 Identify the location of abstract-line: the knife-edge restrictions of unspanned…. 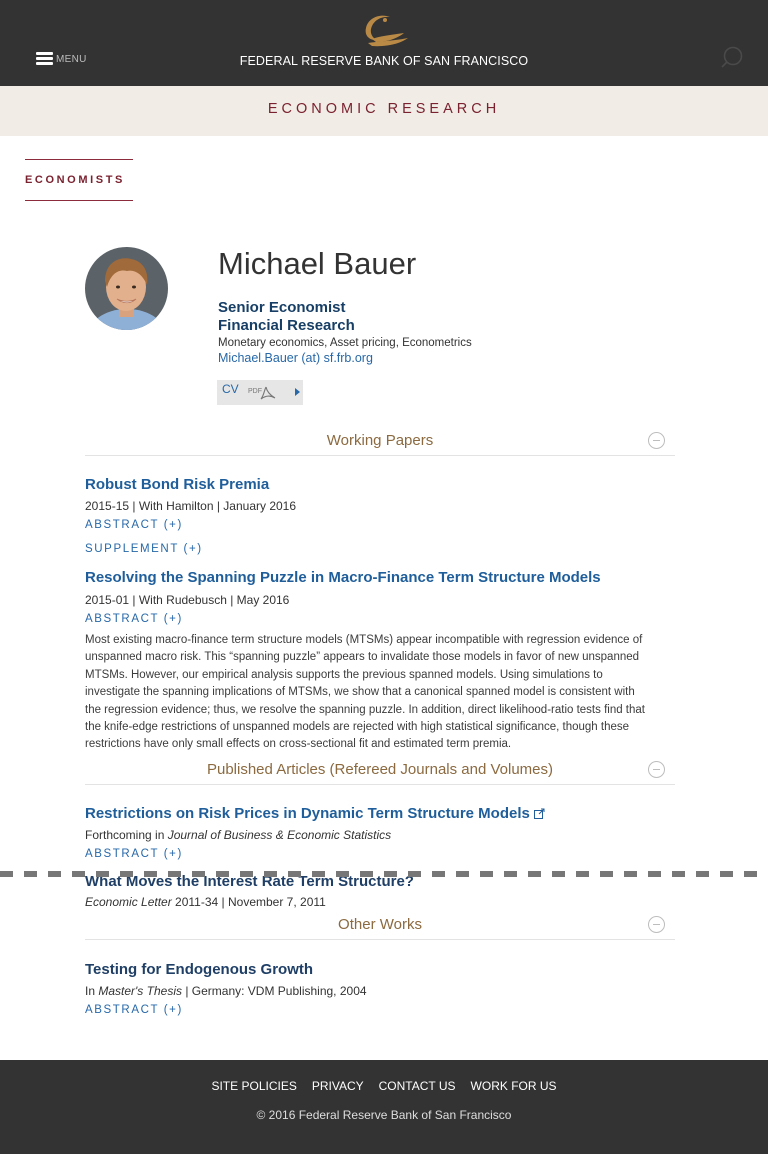
(357, 727).